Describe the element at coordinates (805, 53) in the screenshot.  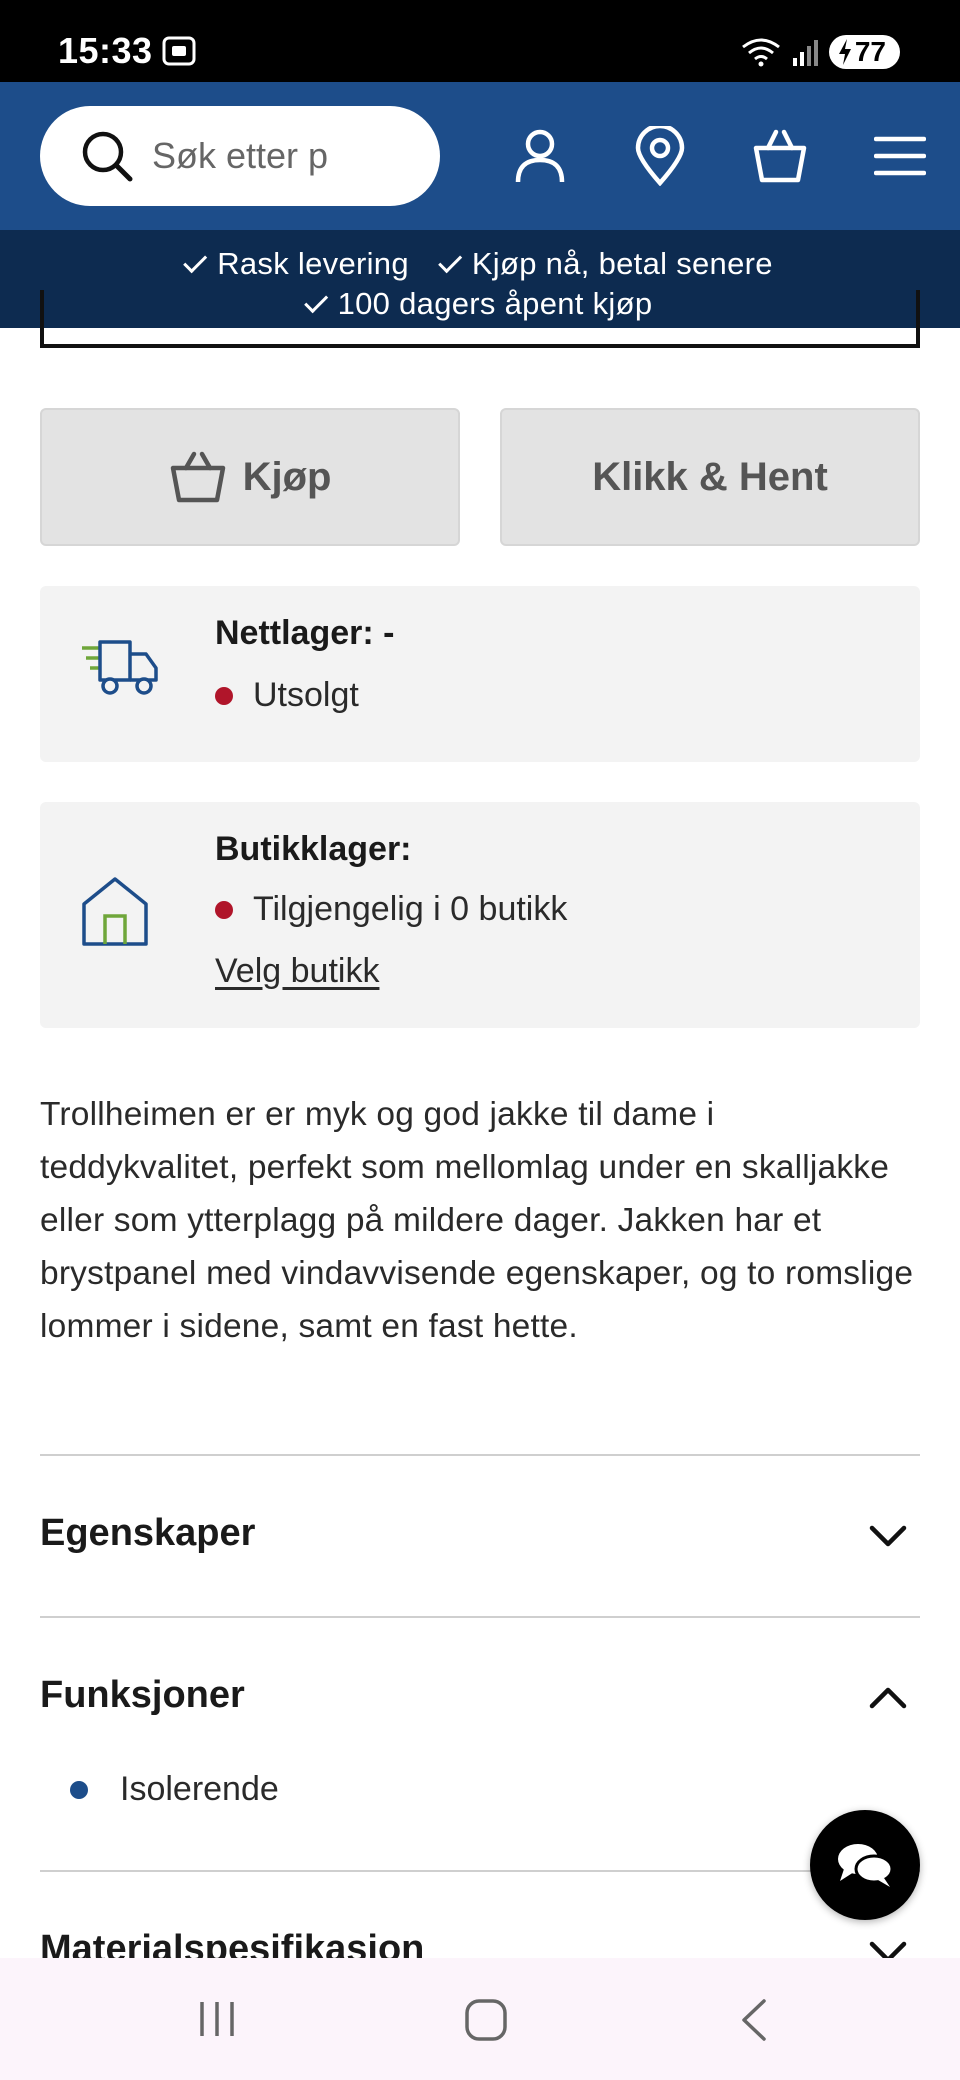
I see `signal-icon` at that location.